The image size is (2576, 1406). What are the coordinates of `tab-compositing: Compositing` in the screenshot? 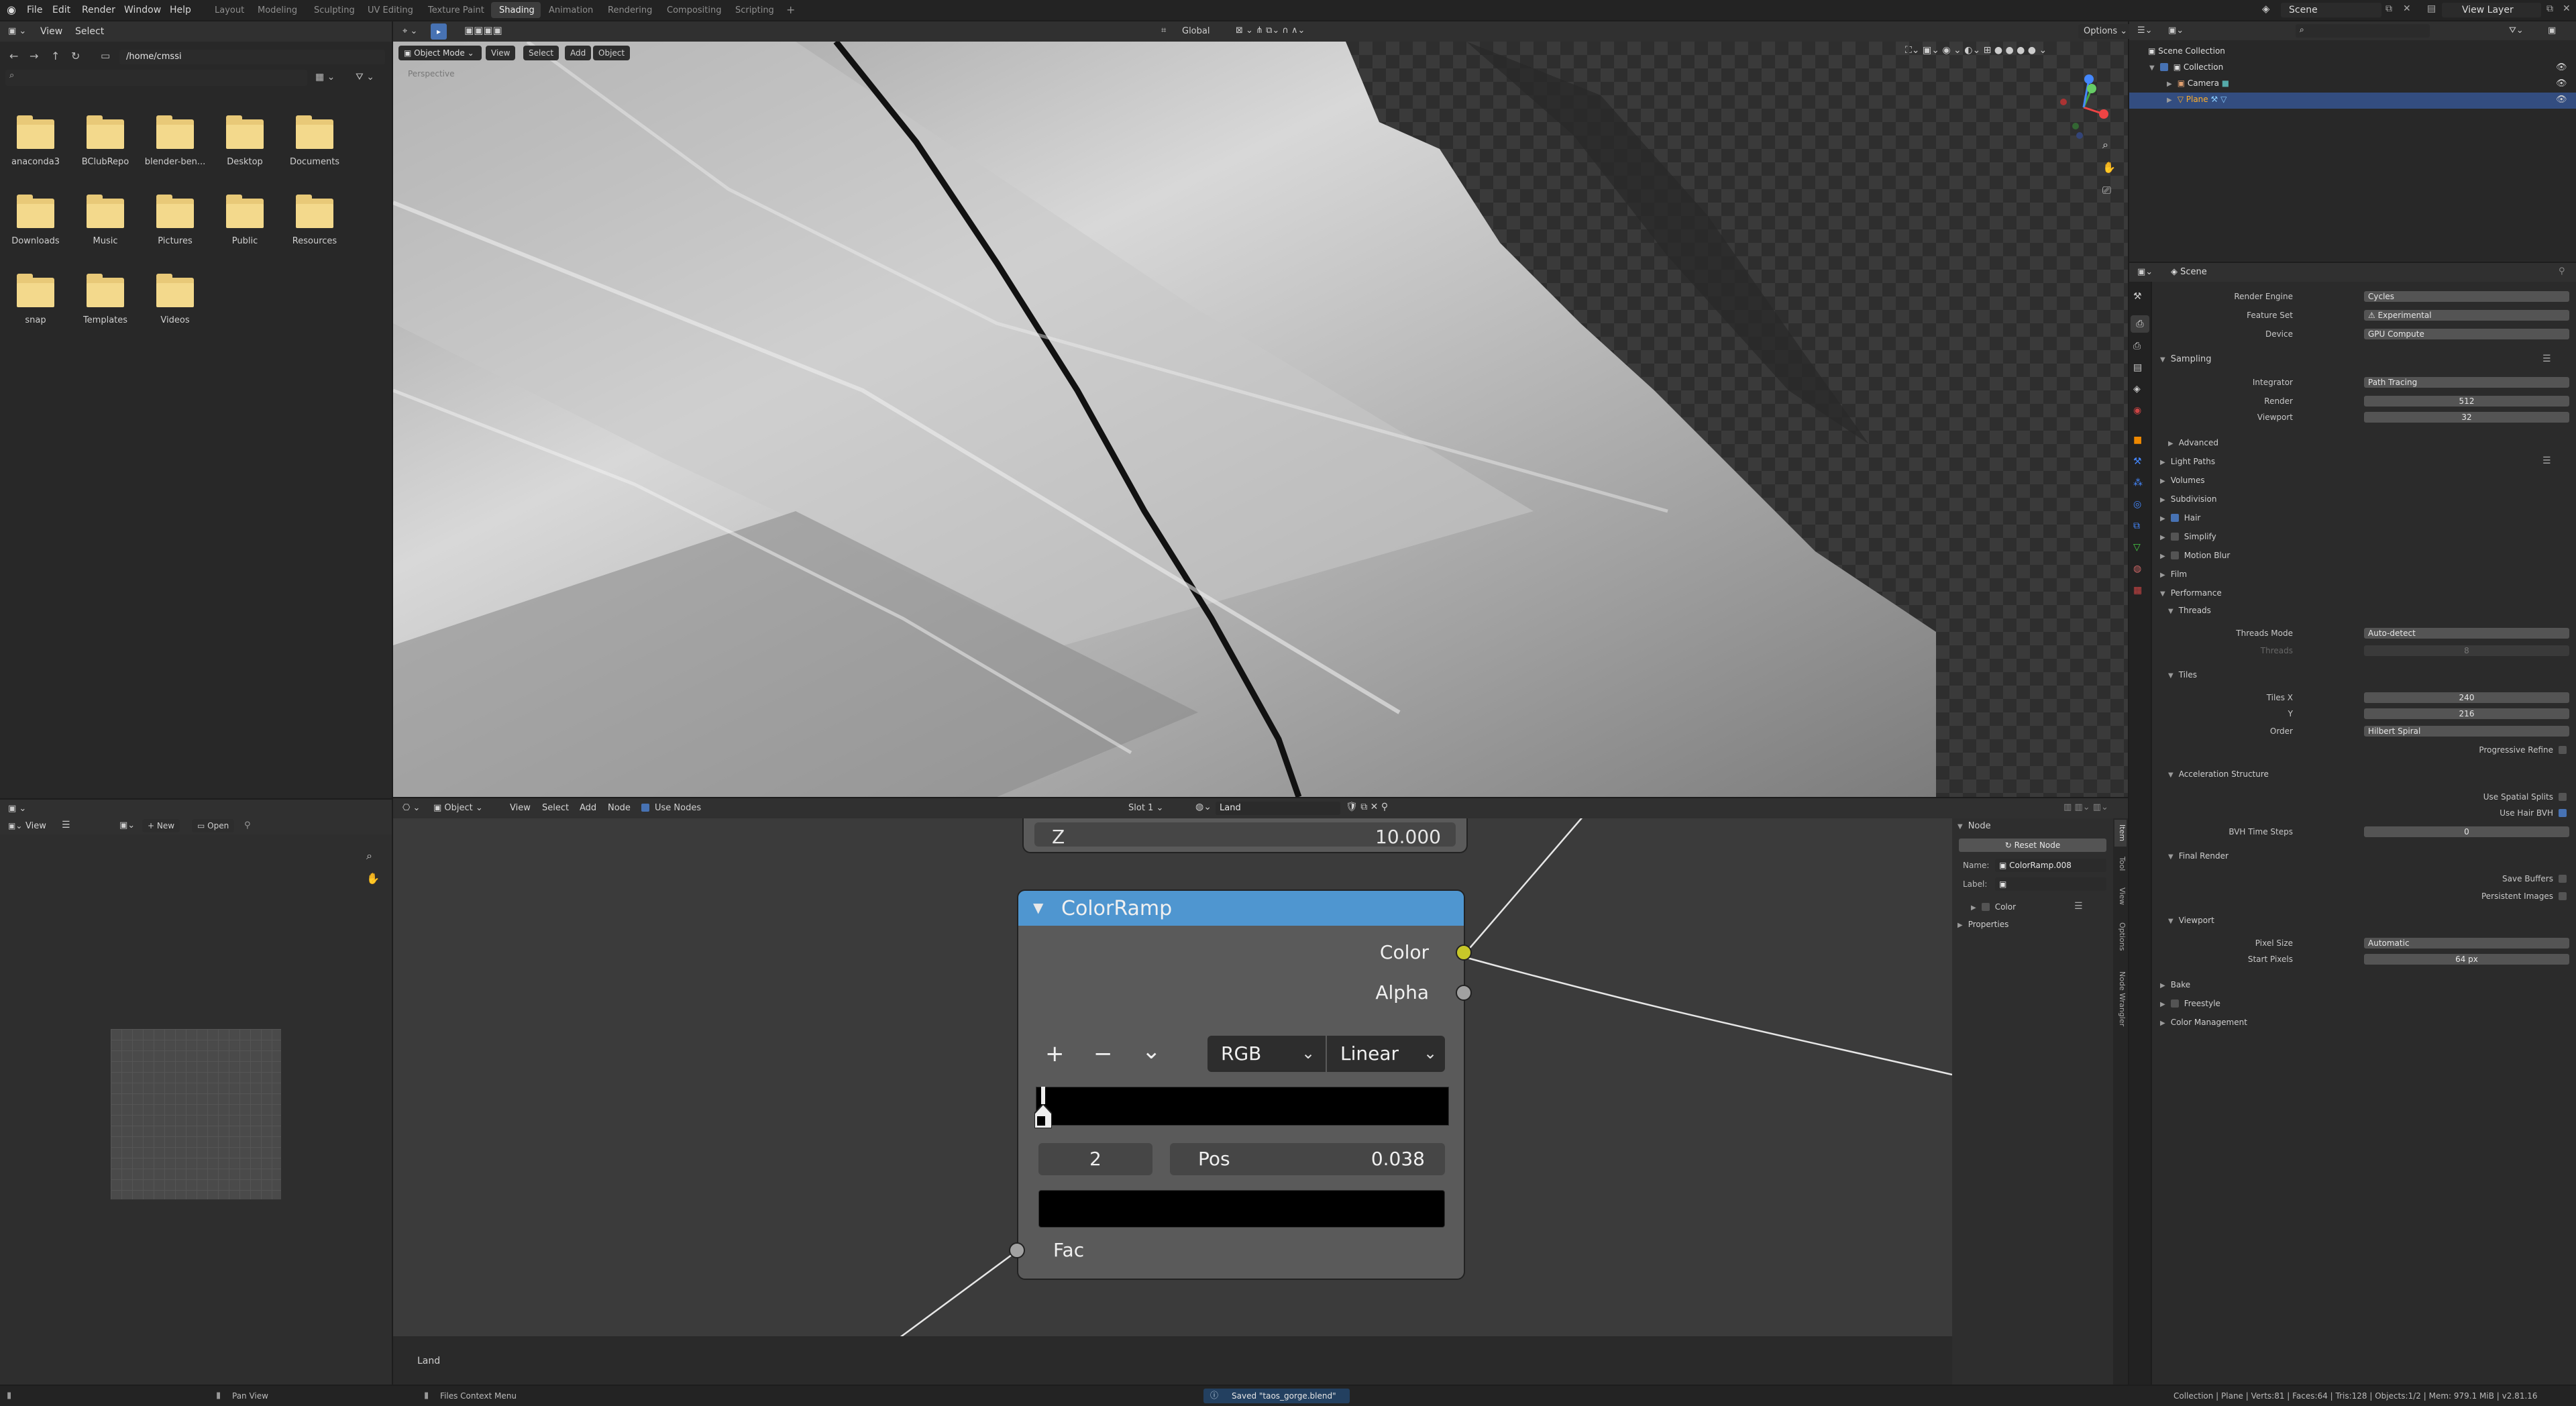 It's located at (694, 10).